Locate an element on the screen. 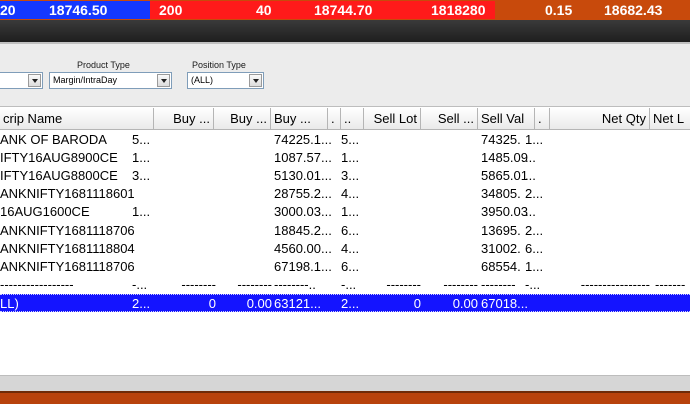 Image resolution: width=690 pixels, height=404 pixels. ticker-value: 1818280 is located at coordinates (458, 10).